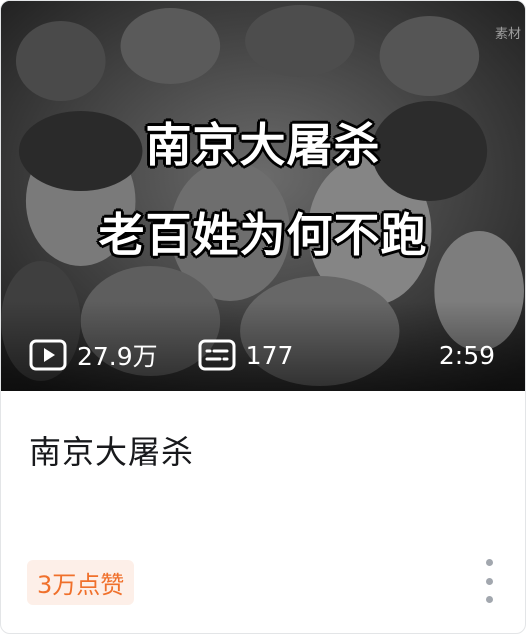 The height and width of the screenshot is (634, 526). Describe the element at coordinates (466, 355) in the screenshot. I see `video-duration: 2:59` at that location.